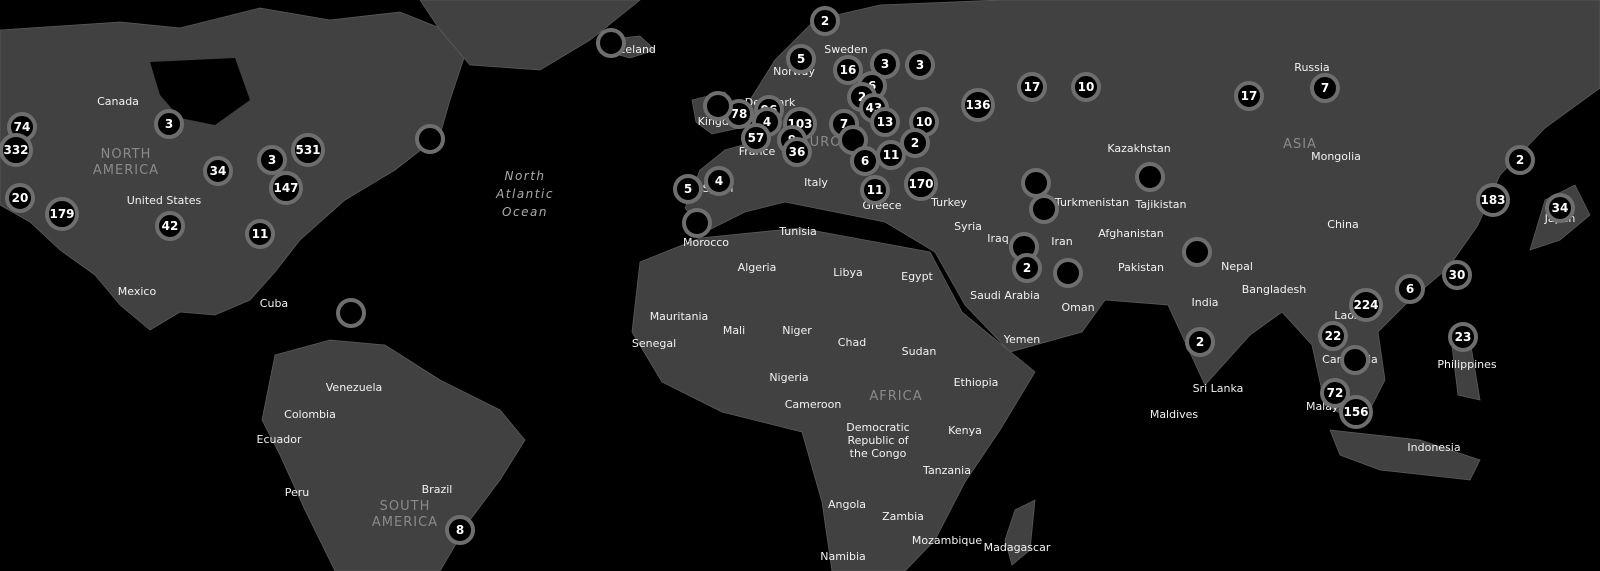 This screenshot has height=571, width=1600. What do you see at coordinates (885, 122) in the screenshot?
I see `cluster-marker: 13` at bounding box center [885, 122].